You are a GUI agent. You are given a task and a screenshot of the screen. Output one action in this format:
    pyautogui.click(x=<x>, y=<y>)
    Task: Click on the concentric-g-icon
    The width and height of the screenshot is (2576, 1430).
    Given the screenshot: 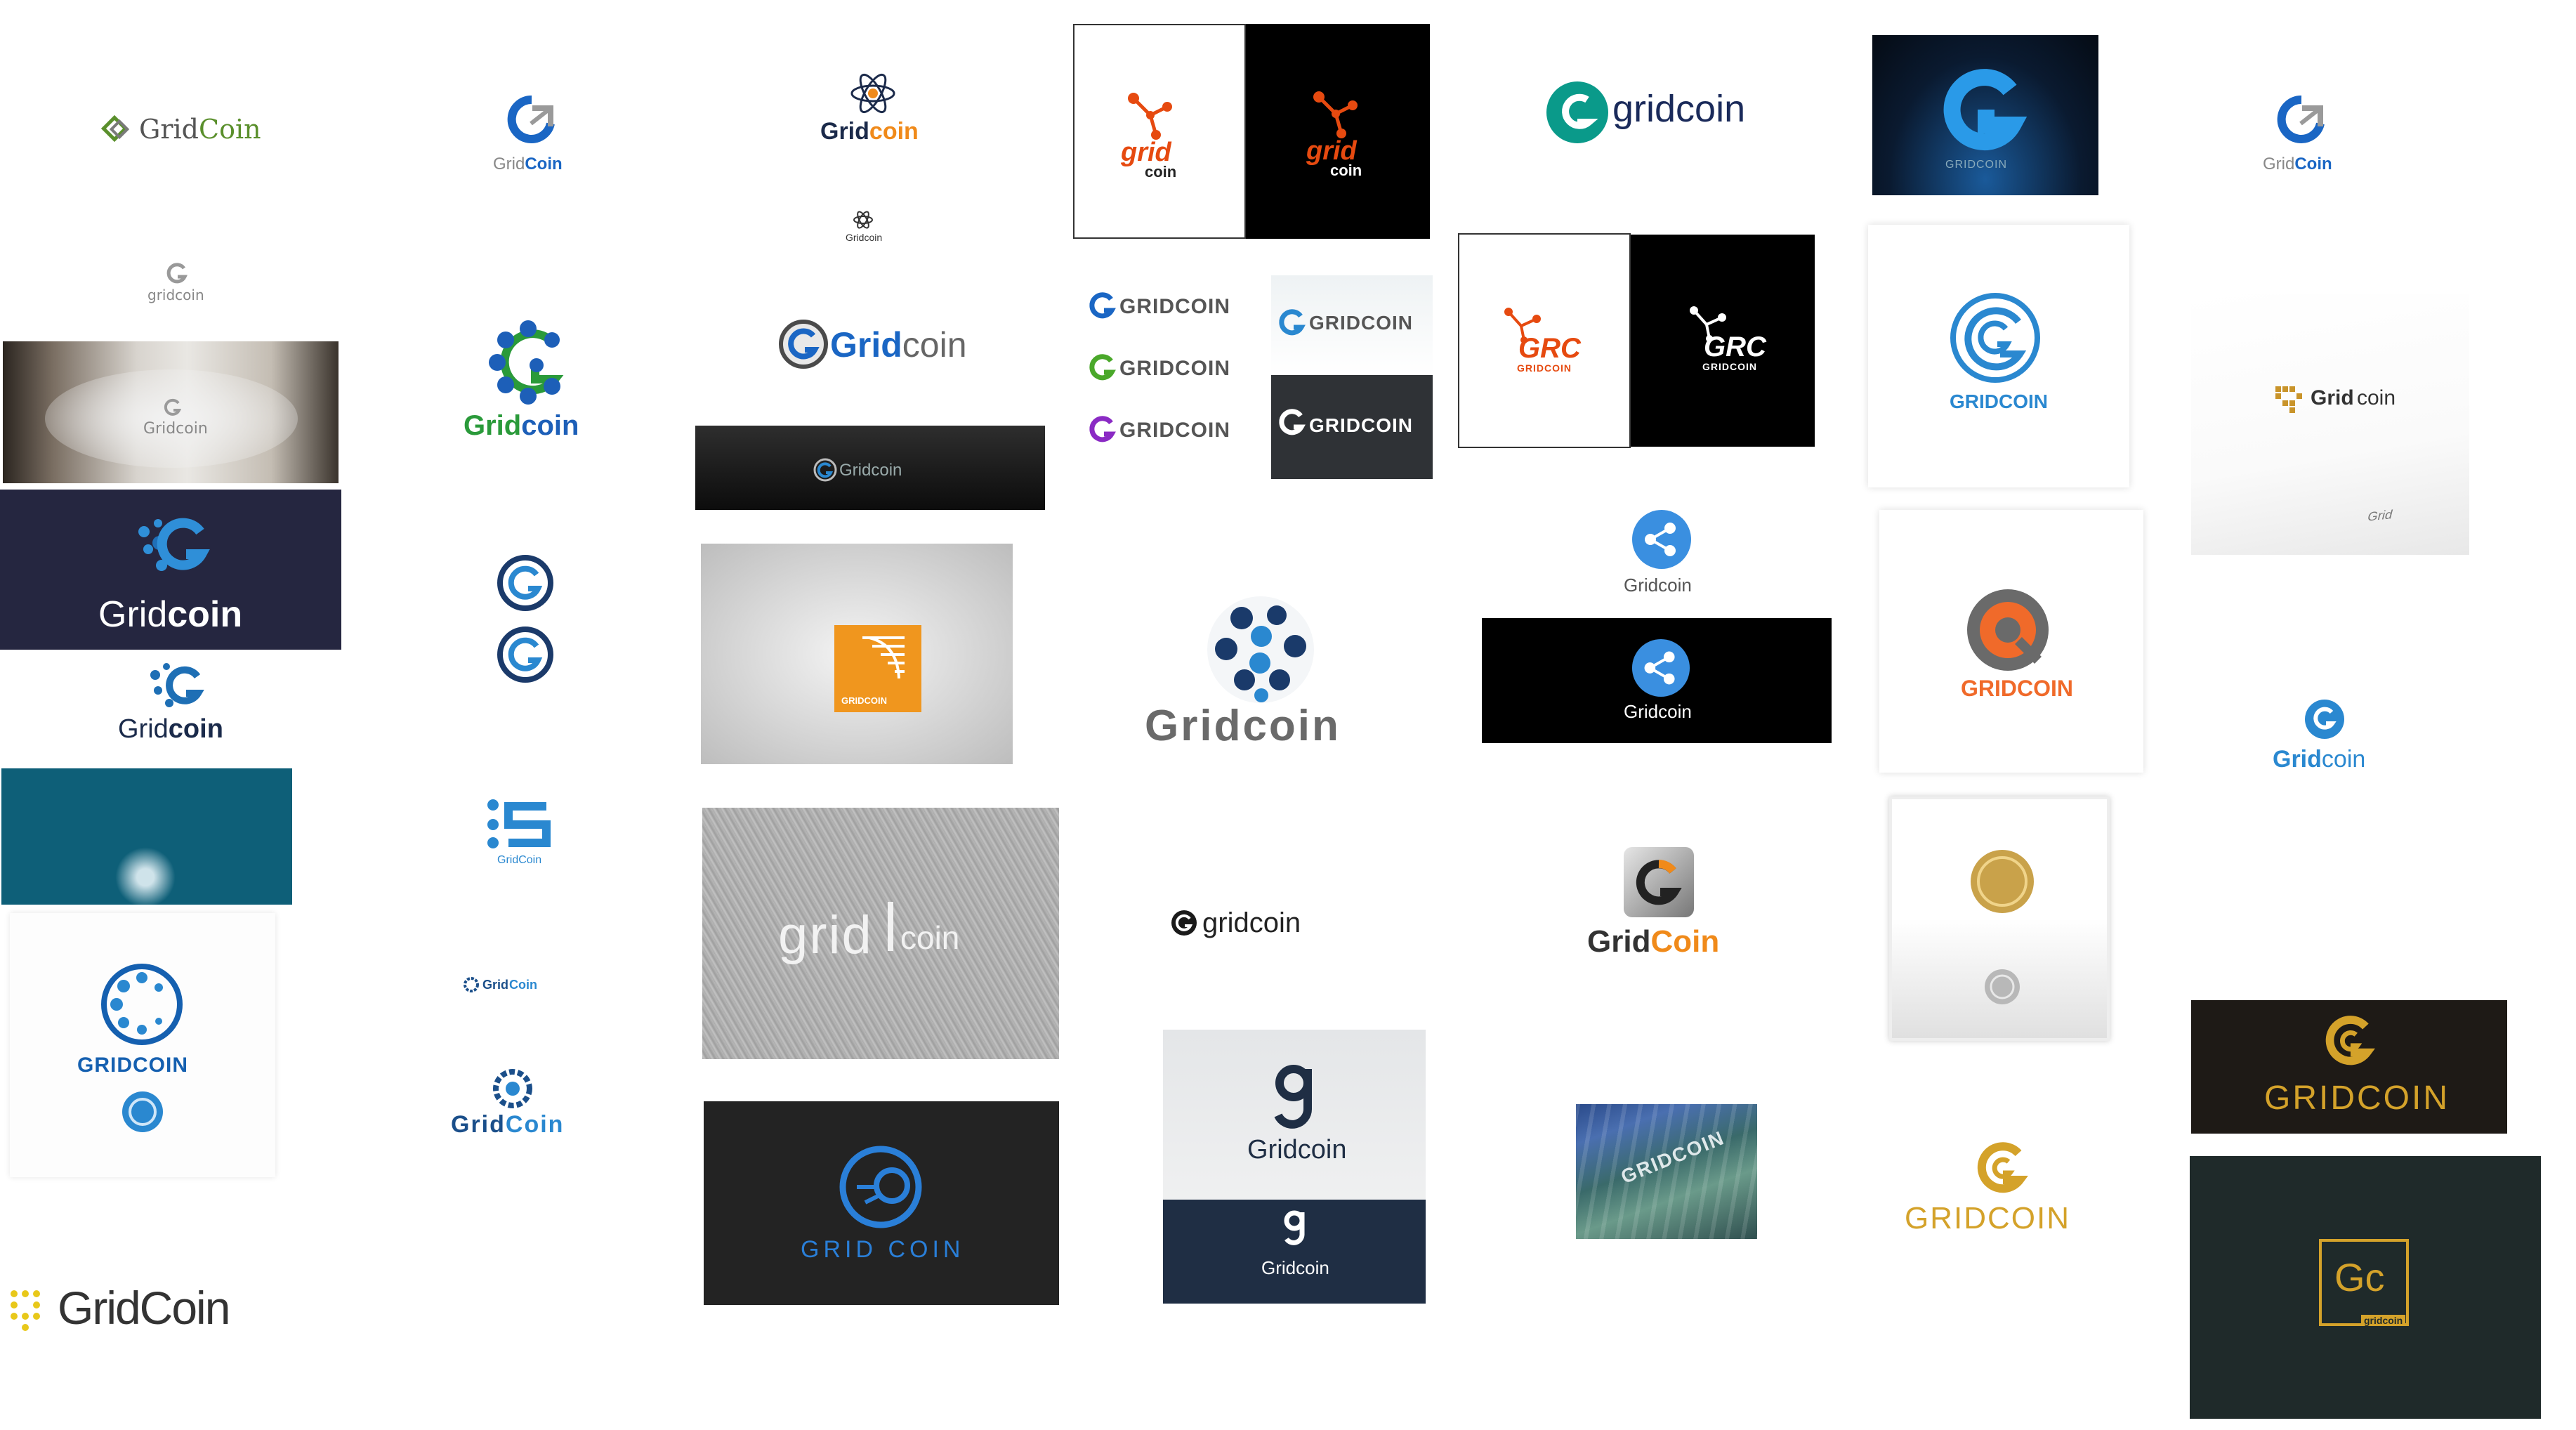 What is the action you would take?
    pyautogui.click(x=1995, y=338)
    